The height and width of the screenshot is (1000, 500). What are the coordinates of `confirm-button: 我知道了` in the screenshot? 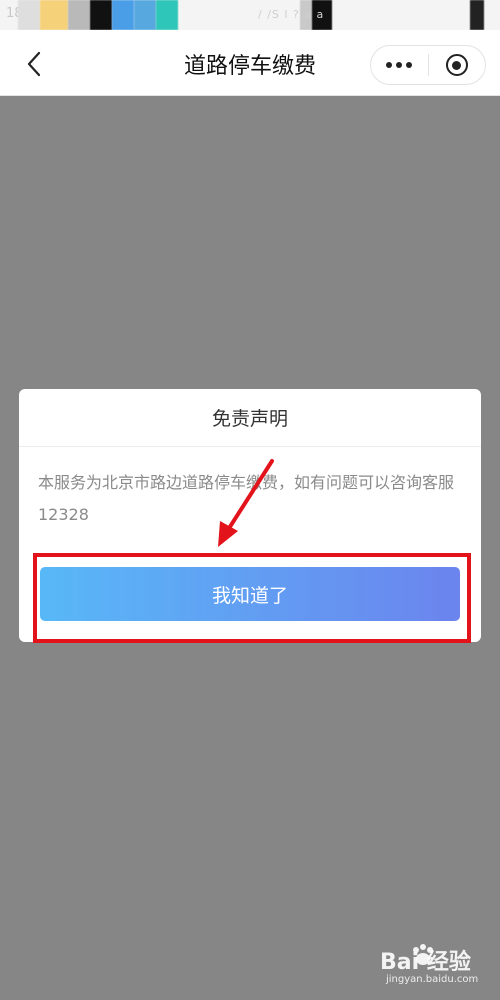 It's located at (250, 594).